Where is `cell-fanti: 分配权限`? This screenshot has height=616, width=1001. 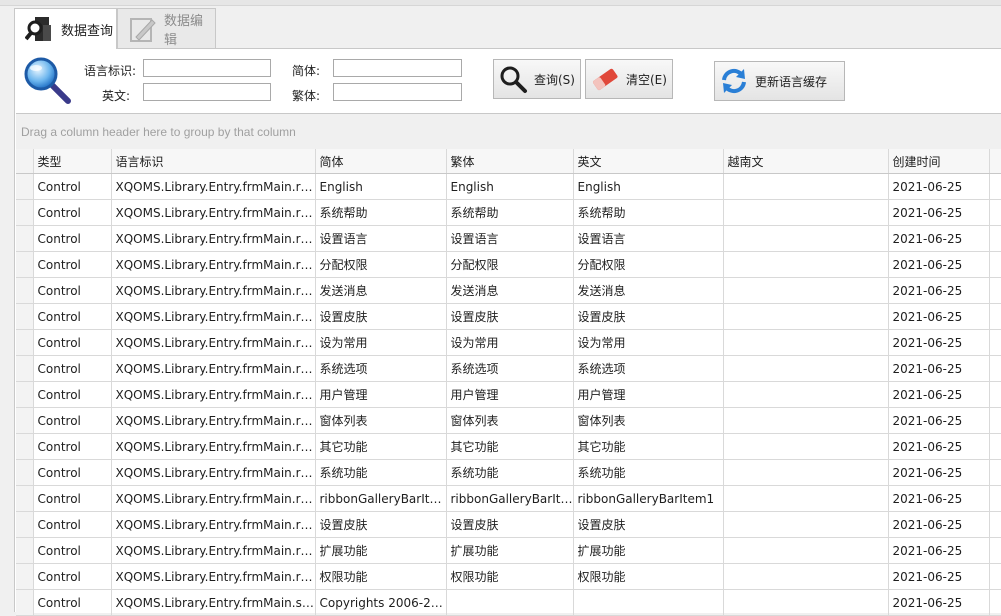 cell-fanti: 分配权限 is located at coordinates (510, 264).